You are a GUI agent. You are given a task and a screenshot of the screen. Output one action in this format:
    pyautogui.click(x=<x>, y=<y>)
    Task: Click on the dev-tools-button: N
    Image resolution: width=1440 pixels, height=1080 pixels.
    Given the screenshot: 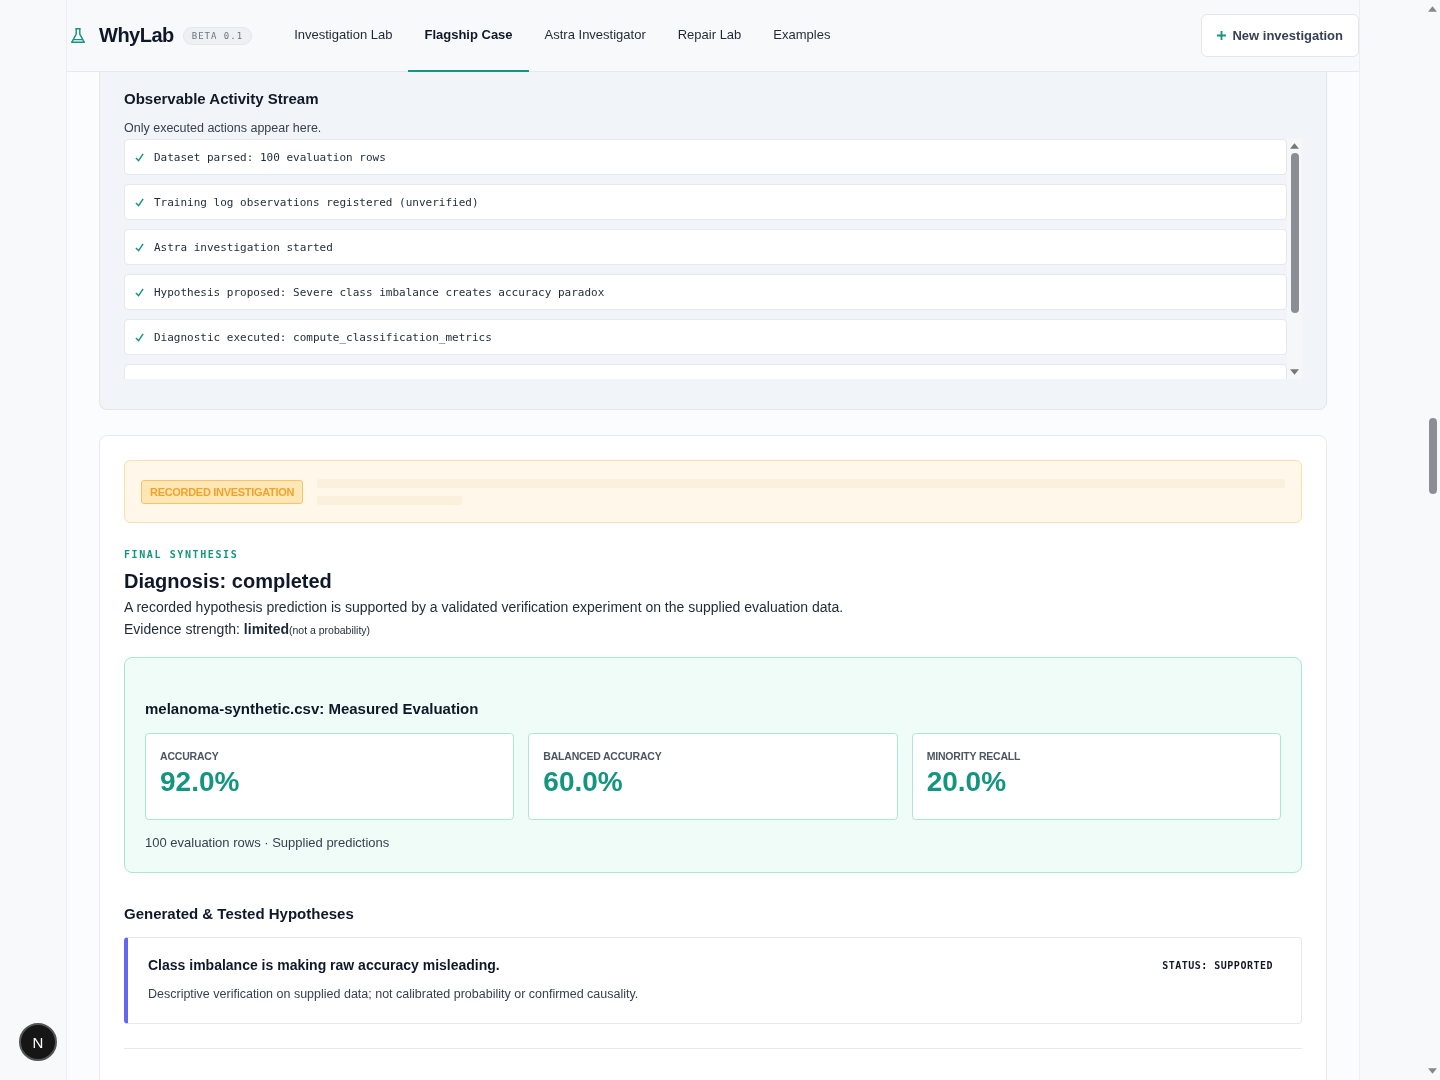 What is the action you would take?
    pyautogui.click(x=38, y=1042)
    